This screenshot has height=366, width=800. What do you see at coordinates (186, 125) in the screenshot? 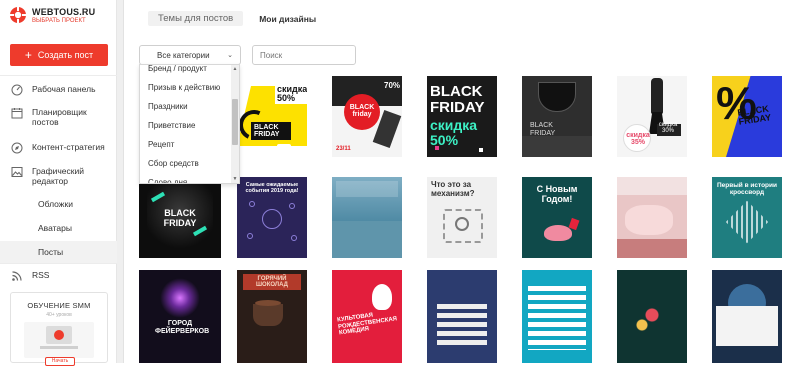
I see `dropdown-option: Приветствие` at bounding box center [186, 125].